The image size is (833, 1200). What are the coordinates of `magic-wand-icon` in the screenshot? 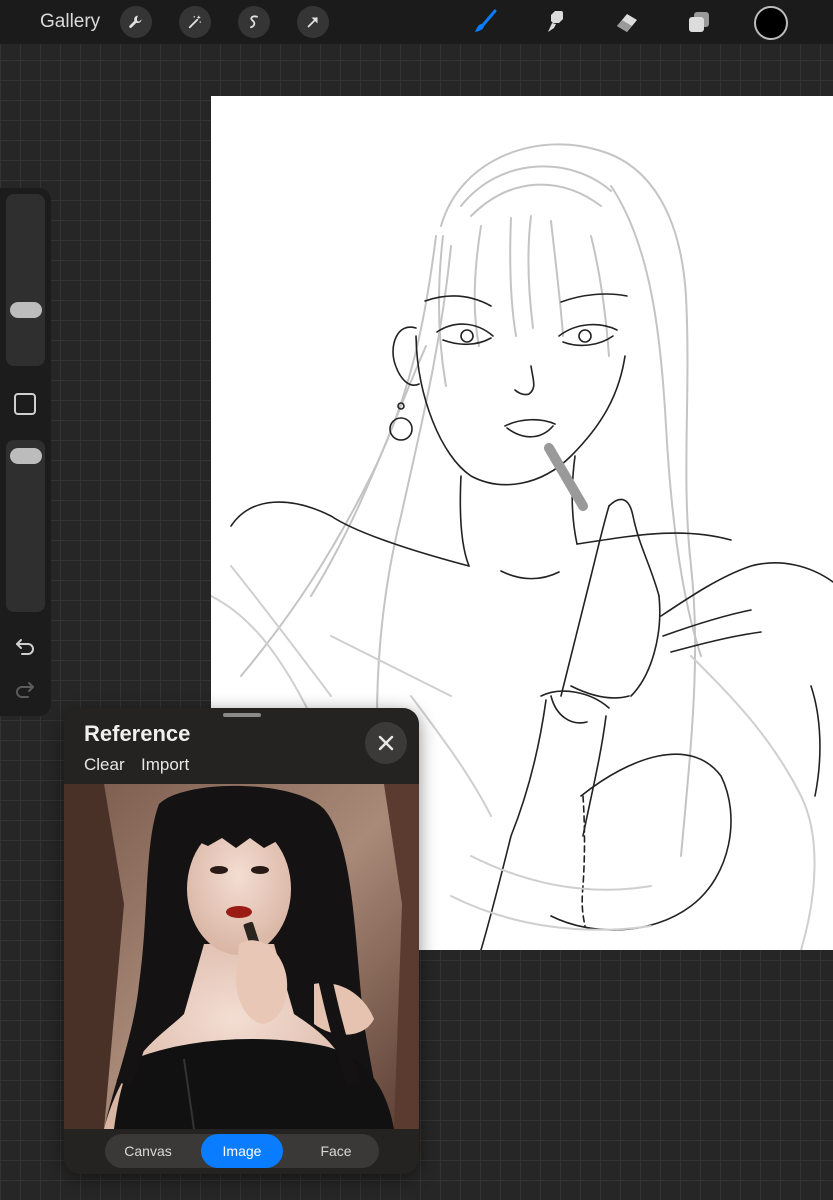 It's located at (195, 22).